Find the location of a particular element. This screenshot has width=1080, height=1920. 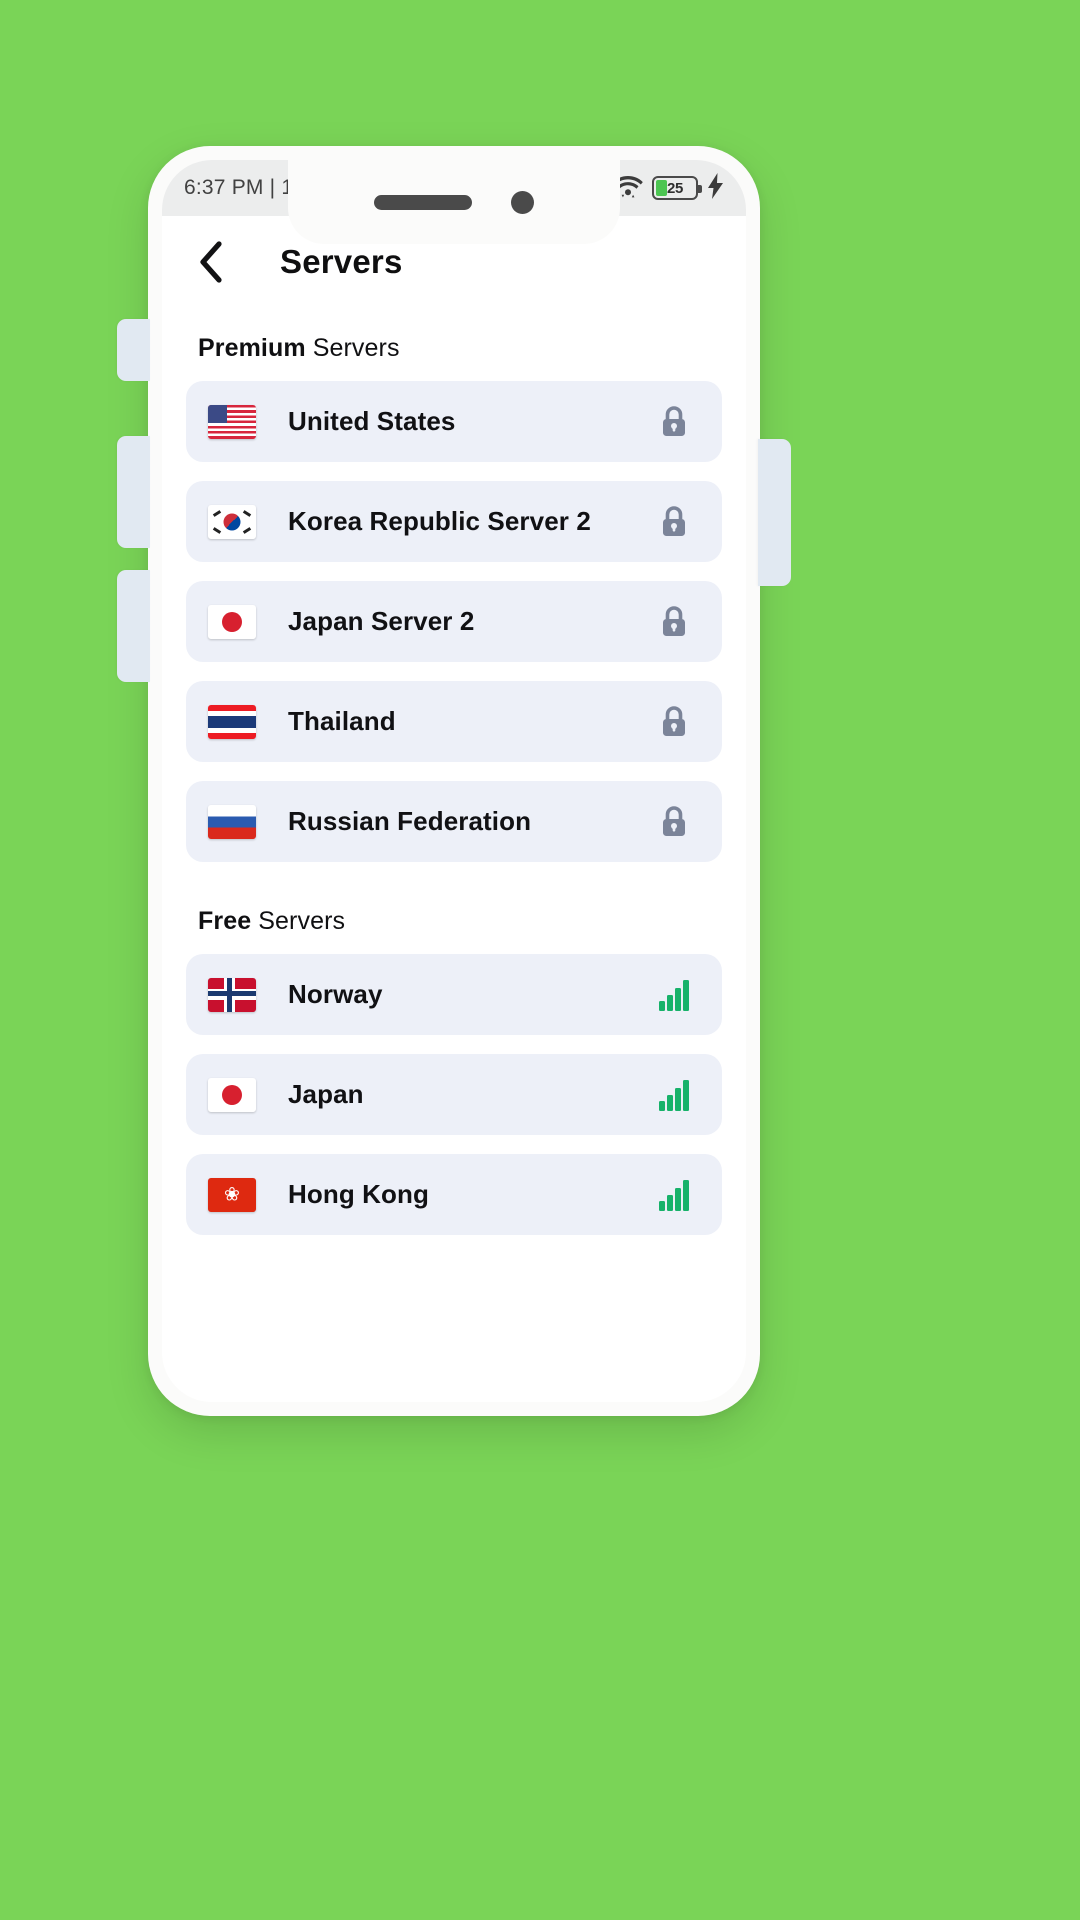

server-row-russian-federation: Russian Federation is located at coordinates (454, 821).